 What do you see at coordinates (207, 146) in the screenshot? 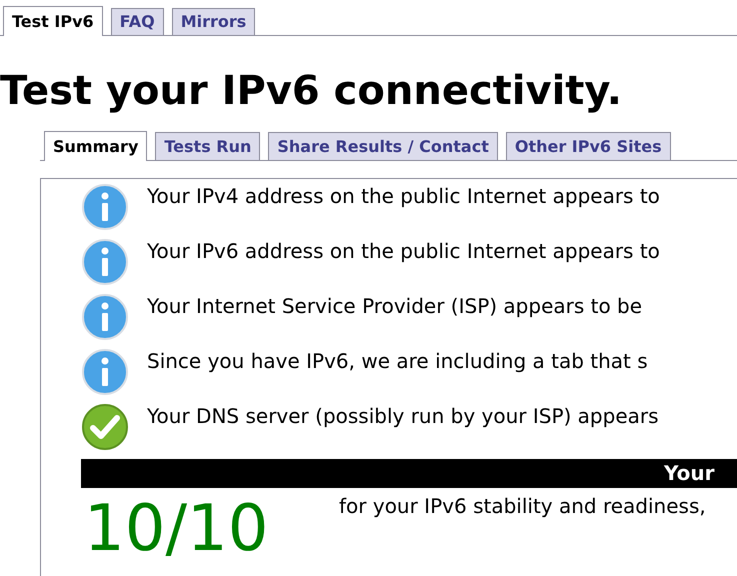
I see `tab: Tests Run` at bounding box center [207, 146].